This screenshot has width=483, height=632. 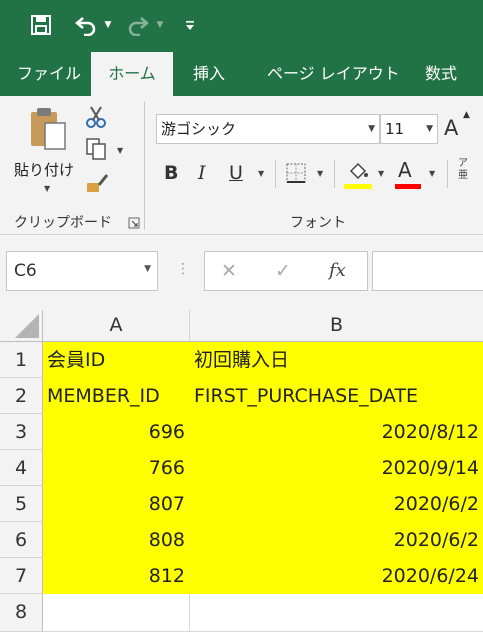 What do you see at coordinates (21, 326) in the screenshot?
I see `select-all-button` at bounding box center [21, 326].